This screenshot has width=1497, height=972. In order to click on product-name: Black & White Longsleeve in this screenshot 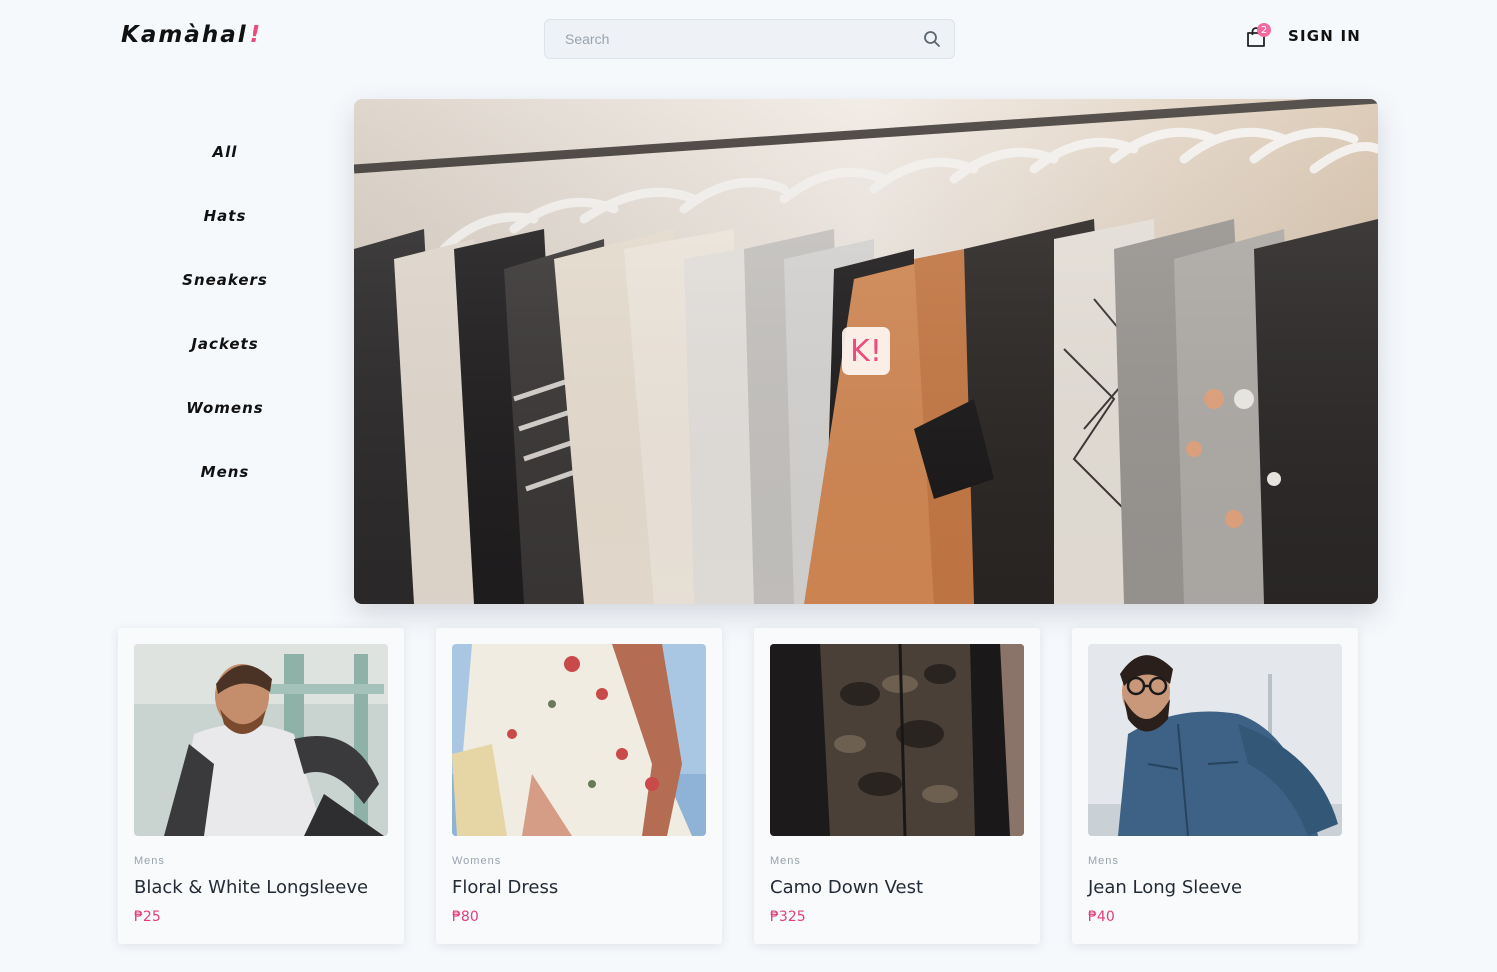, I will do `click(251, 887)`.